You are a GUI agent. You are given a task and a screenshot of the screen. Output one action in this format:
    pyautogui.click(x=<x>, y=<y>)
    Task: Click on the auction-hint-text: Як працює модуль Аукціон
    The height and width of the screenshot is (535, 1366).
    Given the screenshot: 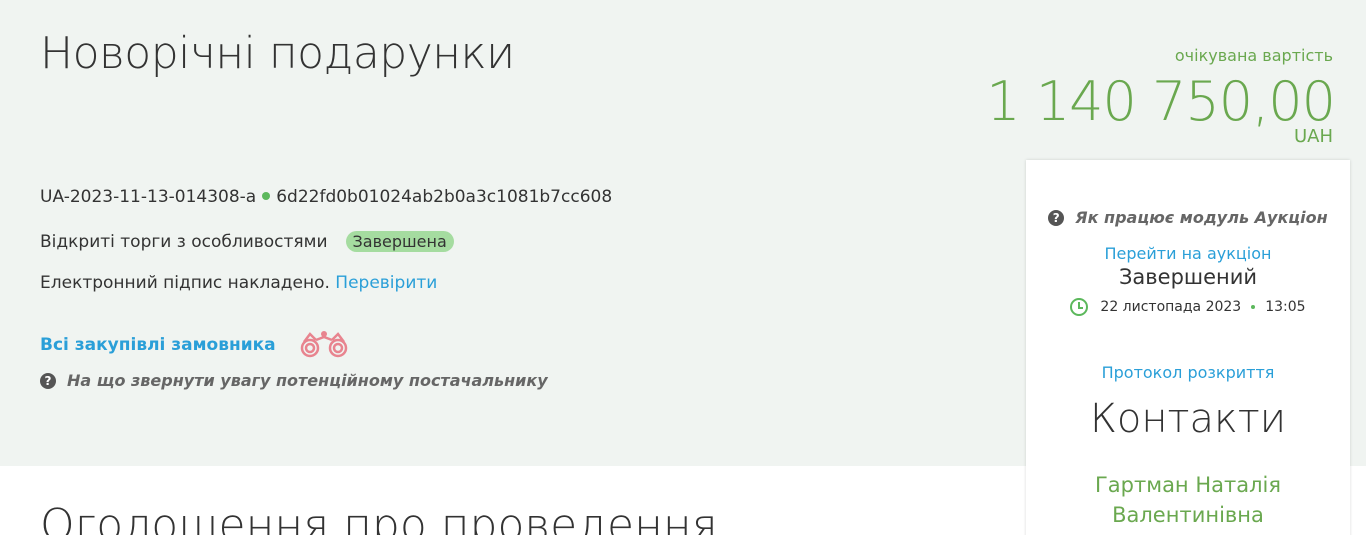 What is the action you would take?
    pyautogui.click(x=1201, y=217)
    